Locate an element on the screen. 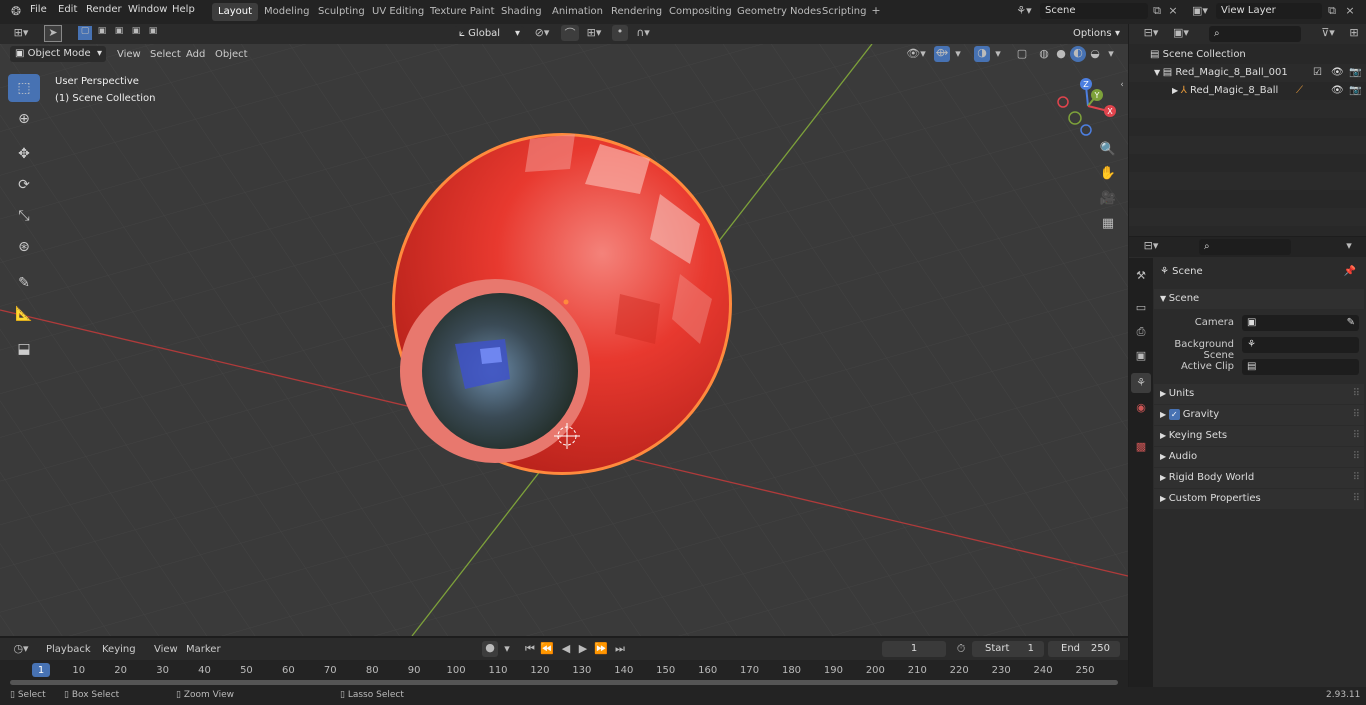 This screenshot has height=705, width=1366. solid-shading-icon: ● is located at coordinates (1061, 53).